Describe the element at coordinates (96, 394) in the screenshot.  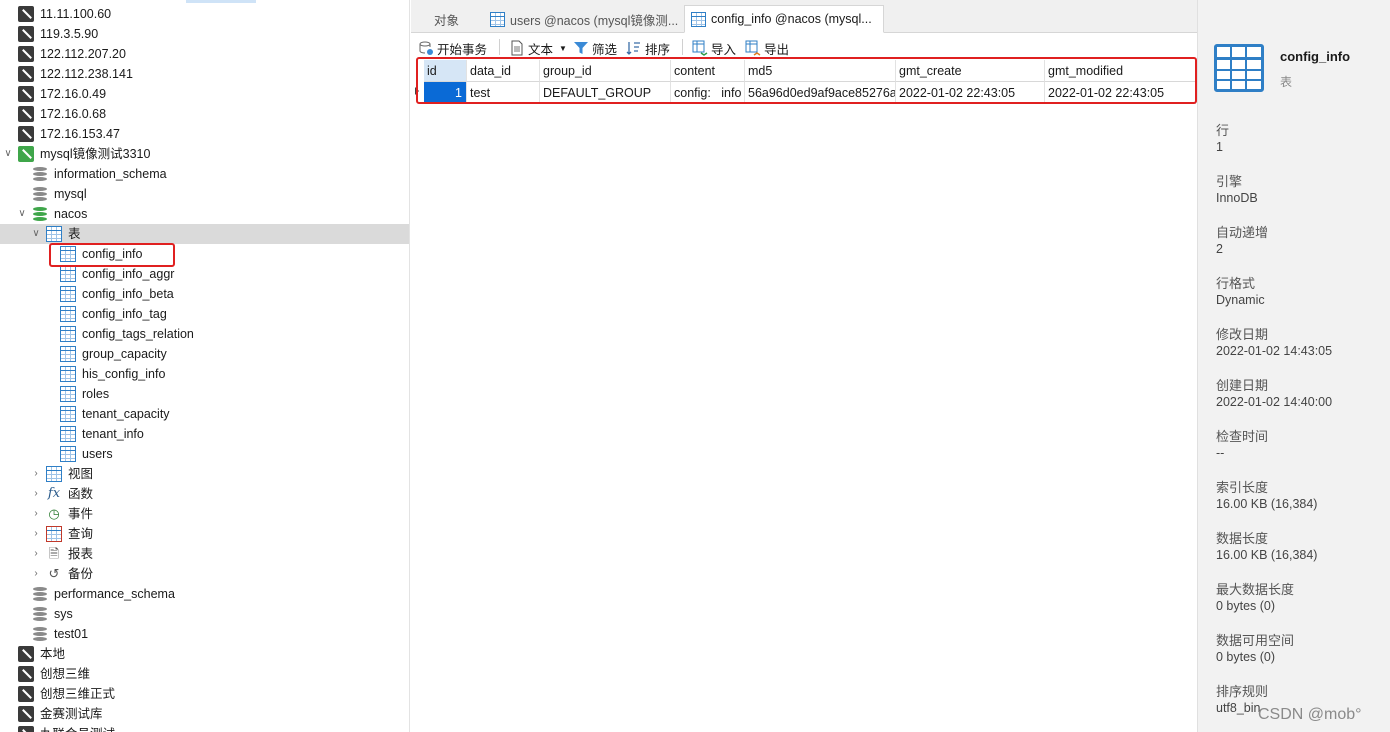
I see `table-label: roles` at that location.